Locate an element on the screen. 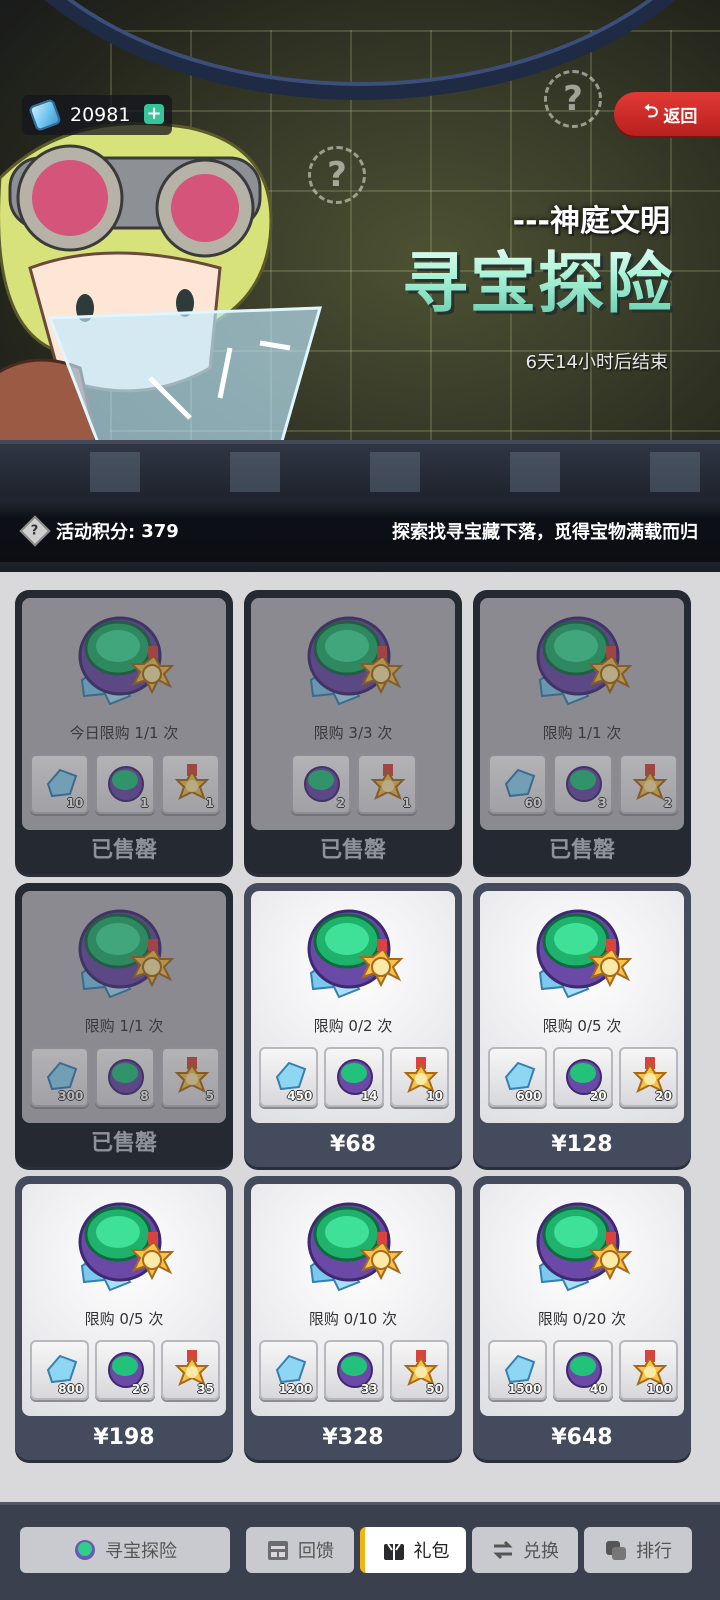  bottom-nav: 寻宝探险 回馈 礼包 兑换 排行 is located at coordinates (360, 1551).